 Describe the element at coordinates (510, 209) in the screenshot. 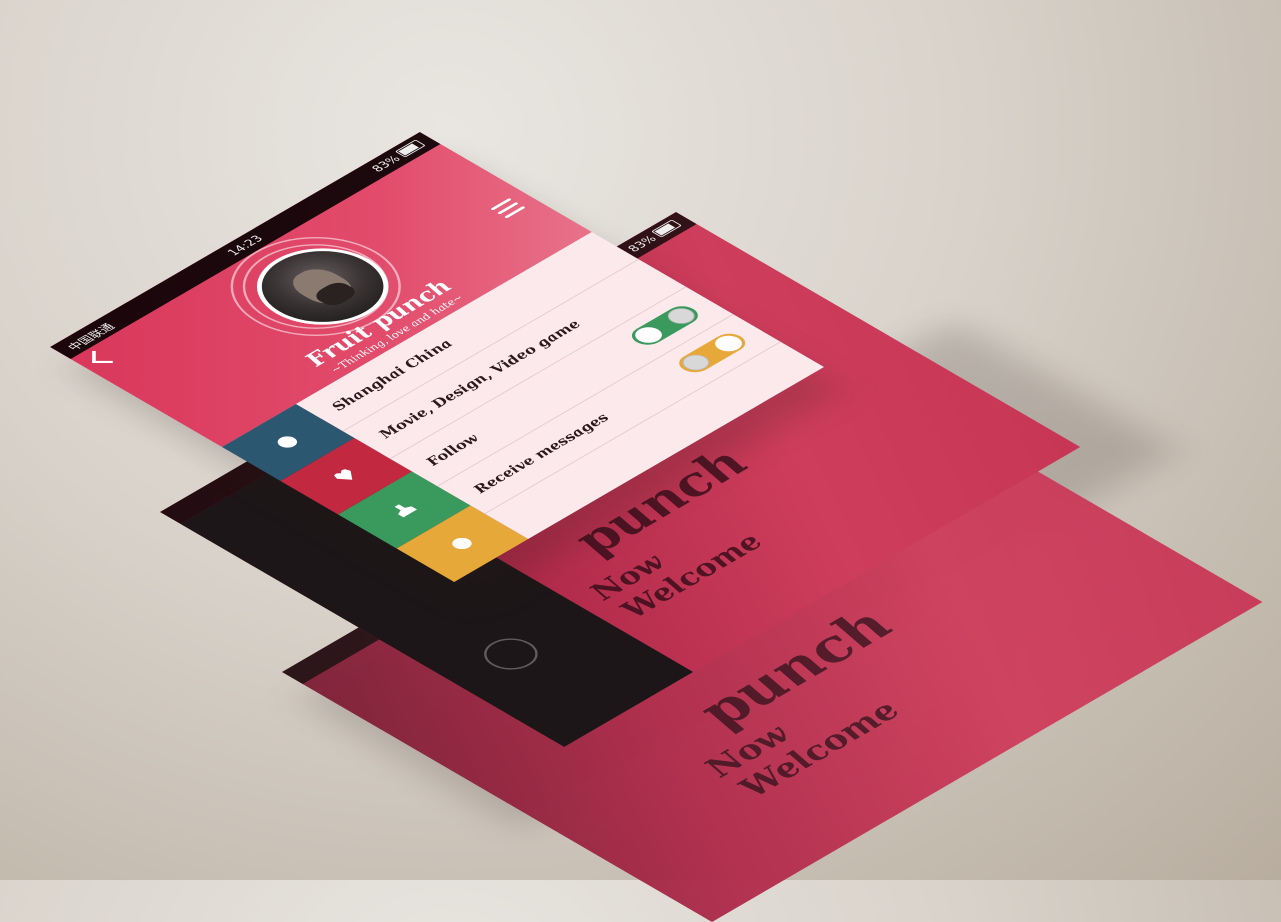

I see `hamburger-menu-icon` at that location.